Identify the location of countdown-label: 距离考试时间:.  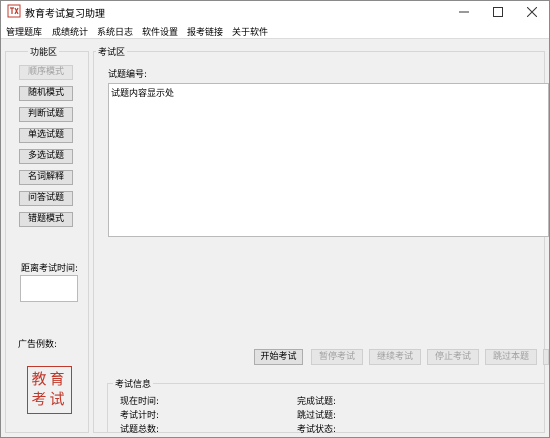
(50, 269).